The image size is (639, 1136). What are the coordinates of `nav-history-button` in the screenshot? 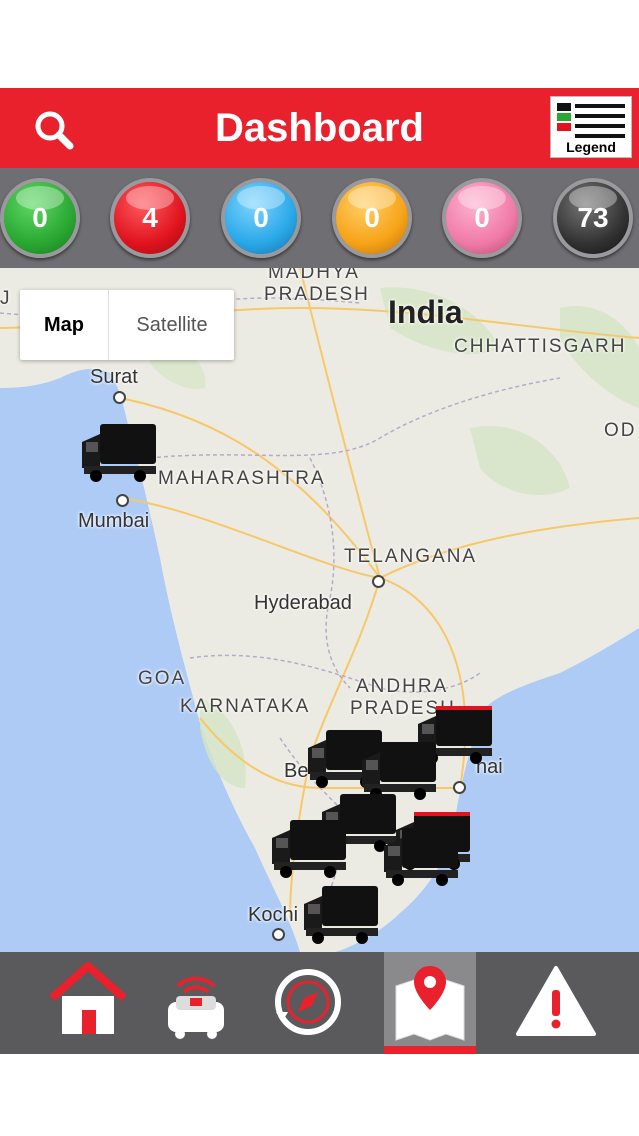 It's located at (308, 1003).